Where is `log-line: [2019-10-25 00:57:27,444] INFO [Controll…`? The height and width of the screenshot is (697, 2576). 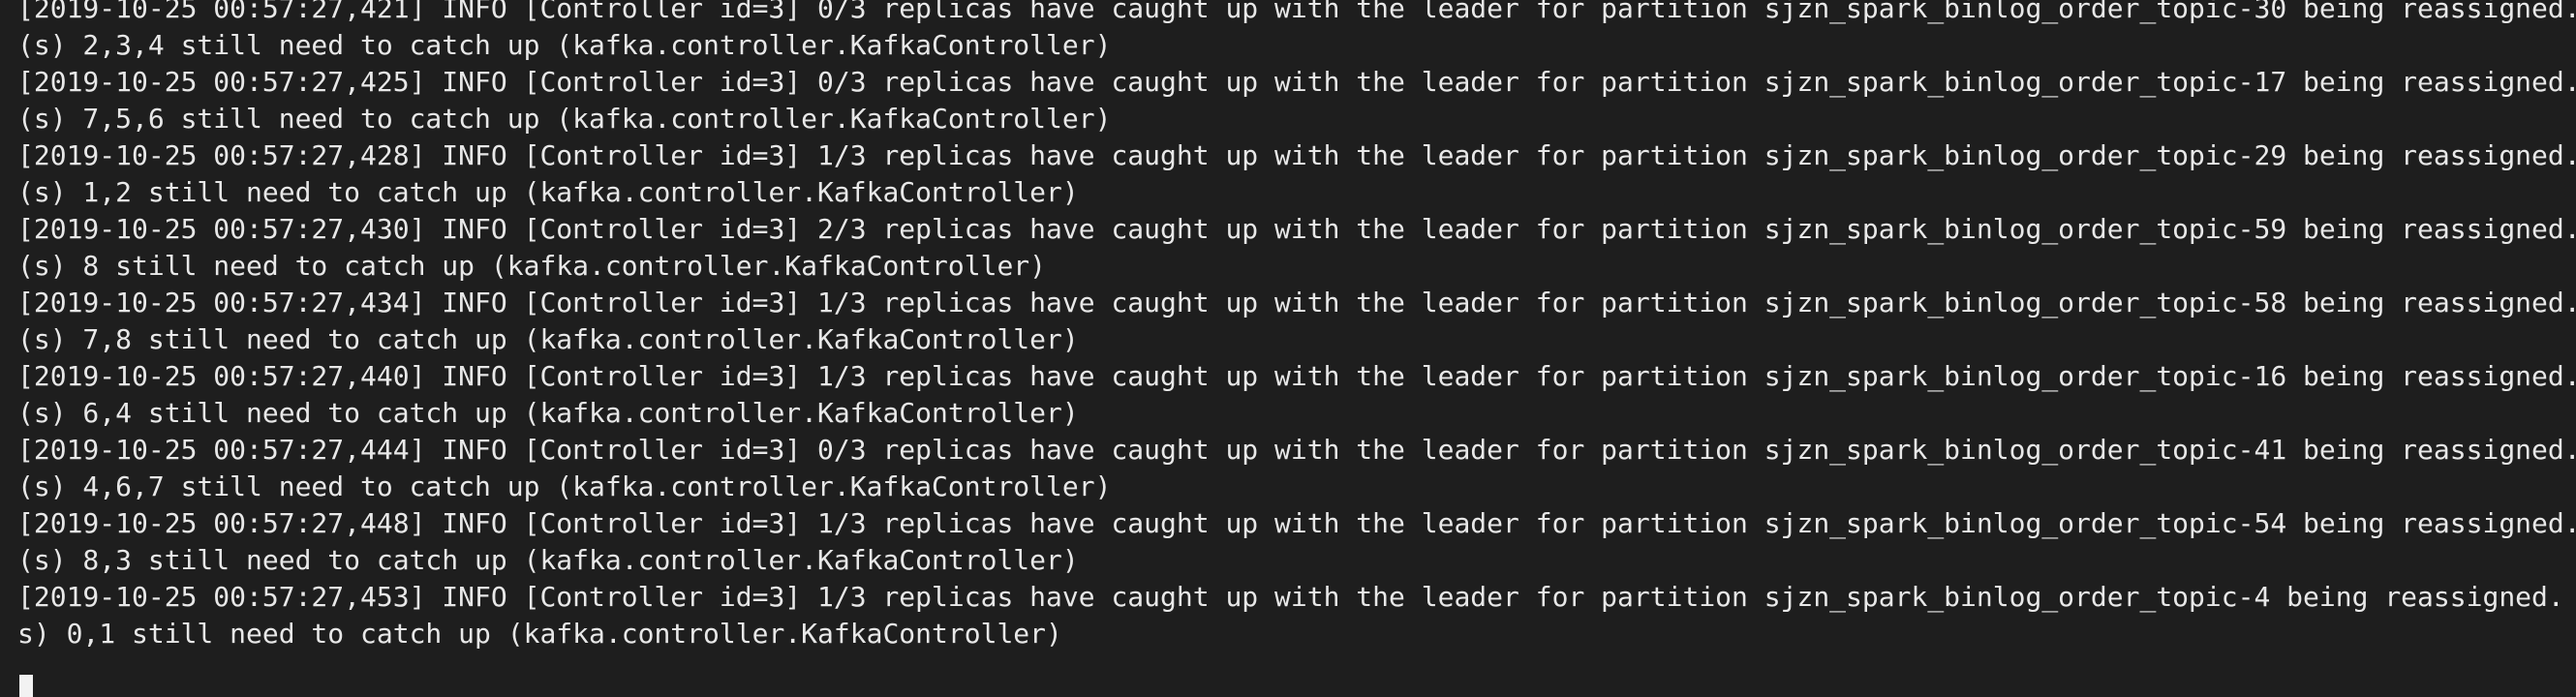 log-line: [2019-10-25 00:57:27,444] INFO [Controll… is located at coordinates (1296, 450).